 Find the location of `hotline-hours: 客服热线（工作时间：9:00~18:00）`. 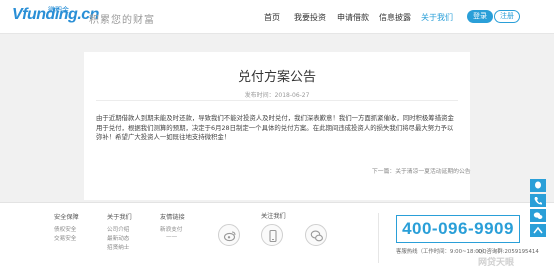

hotline-hours: 客服热线（工作时间：9:00~18:00） is located at coordinates (442, 252).